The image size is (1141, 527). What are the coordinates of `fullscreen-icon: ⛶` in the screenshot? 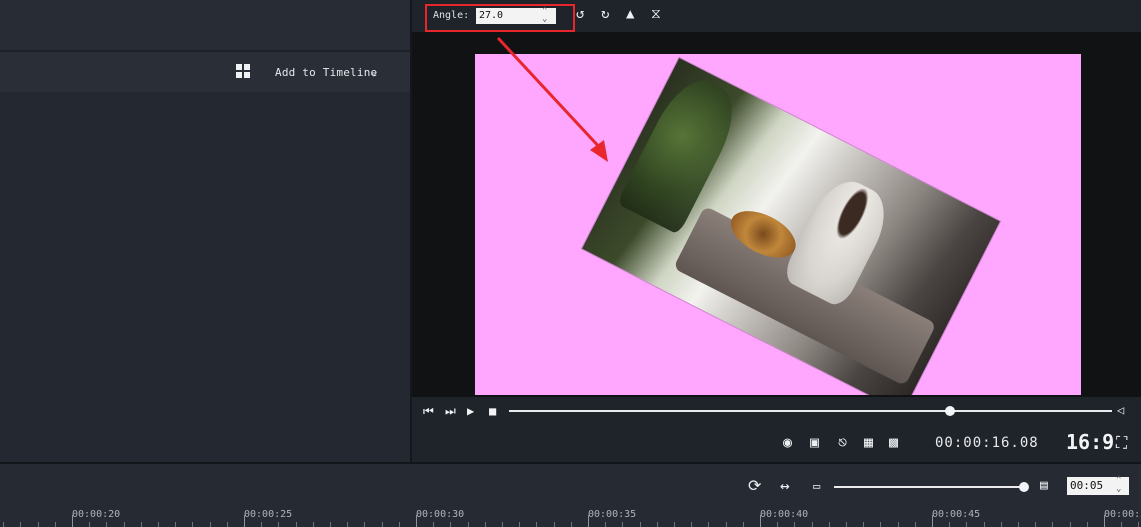 It's located at (1121, 443).